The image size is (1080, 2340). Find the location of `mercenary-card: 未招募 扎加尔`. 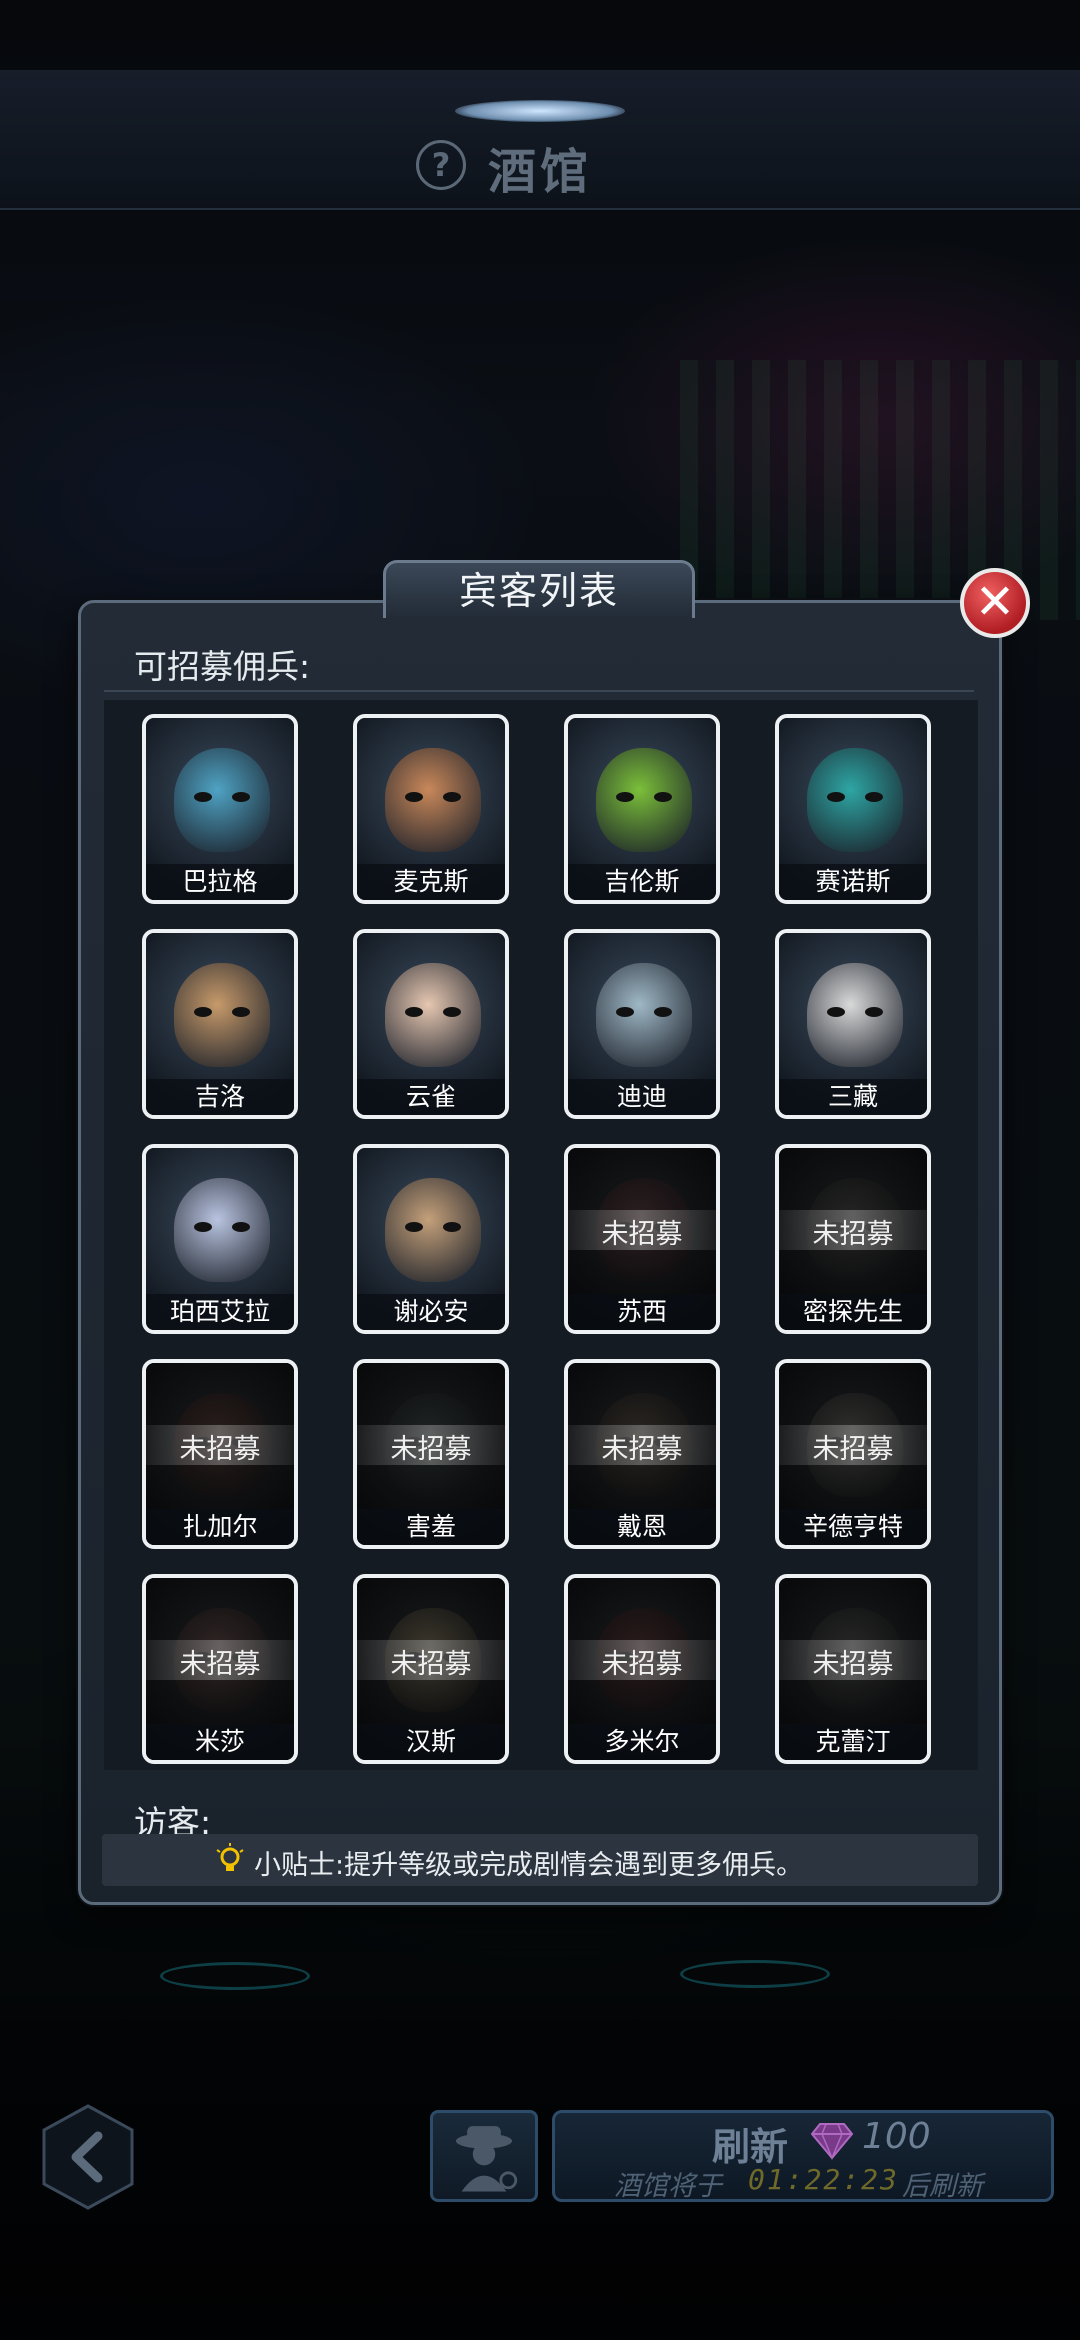

mercenary-card: 未招募 扎加尔 is located at coordinates (220, 1454).